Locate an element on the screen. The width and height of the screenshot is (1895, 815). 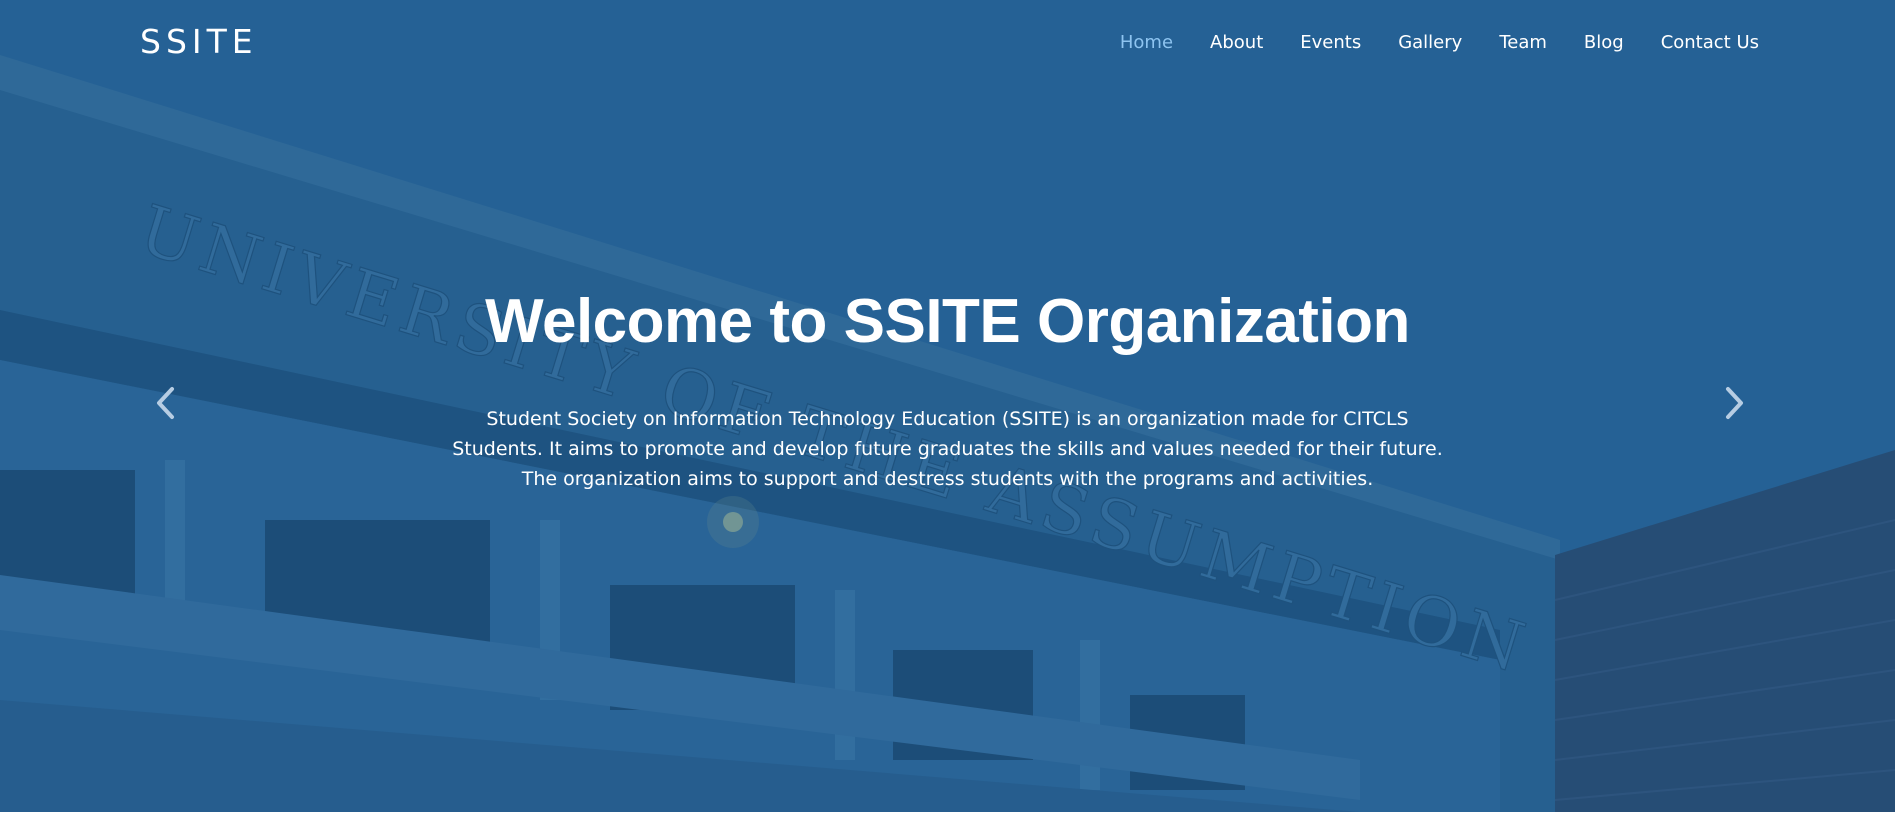
nav-link-home: Home is located at coordinates (1146, 43).